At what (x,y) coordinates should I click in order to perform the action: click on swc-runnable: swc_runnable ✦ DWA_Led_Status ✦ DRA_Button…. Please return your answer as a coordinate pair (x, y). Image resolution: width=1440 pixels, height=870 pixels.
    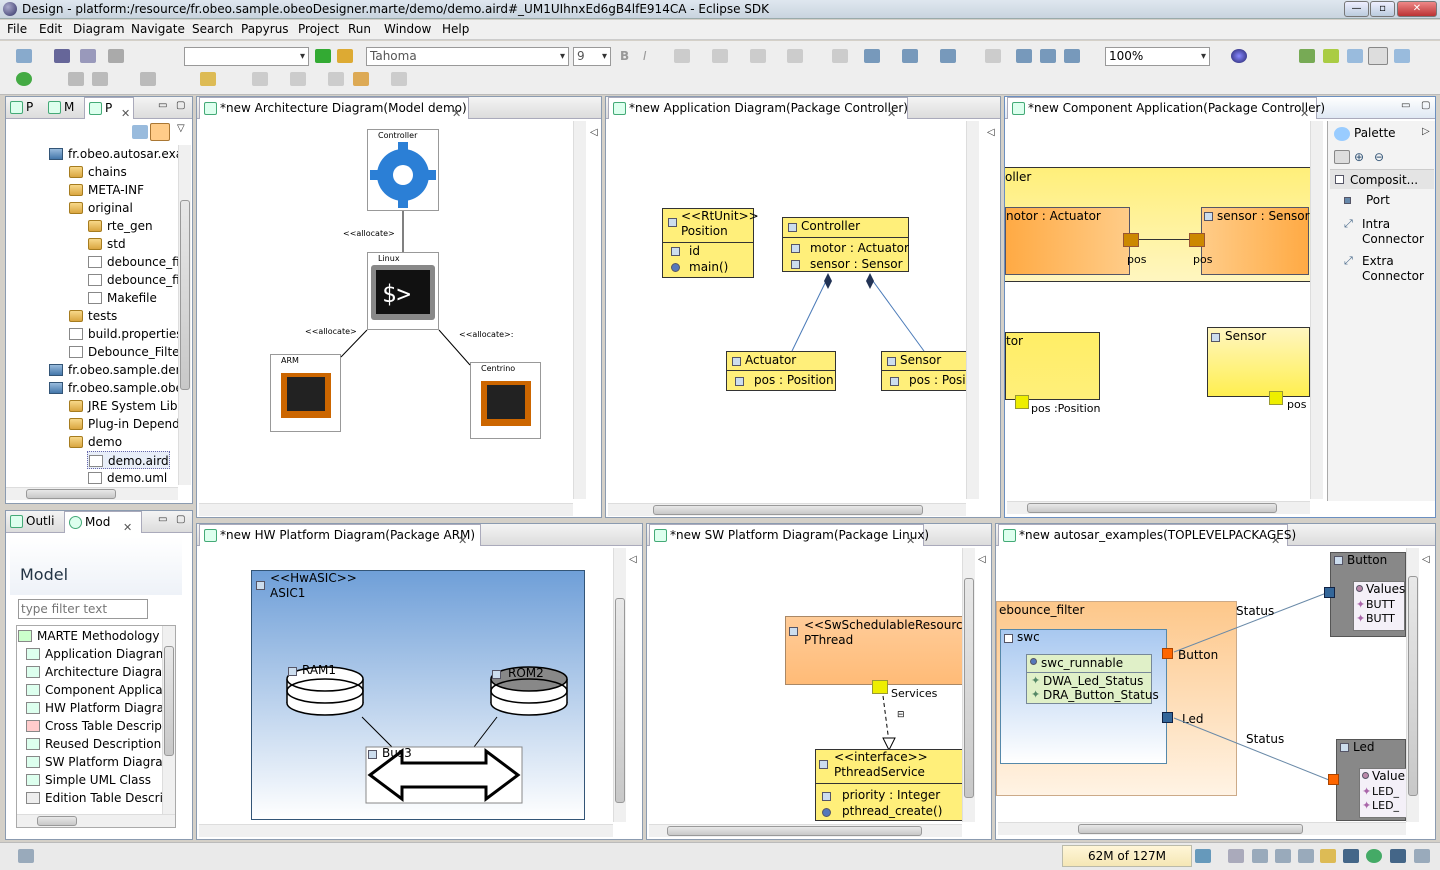
    Looking at the image, I should click on (1092, 679).